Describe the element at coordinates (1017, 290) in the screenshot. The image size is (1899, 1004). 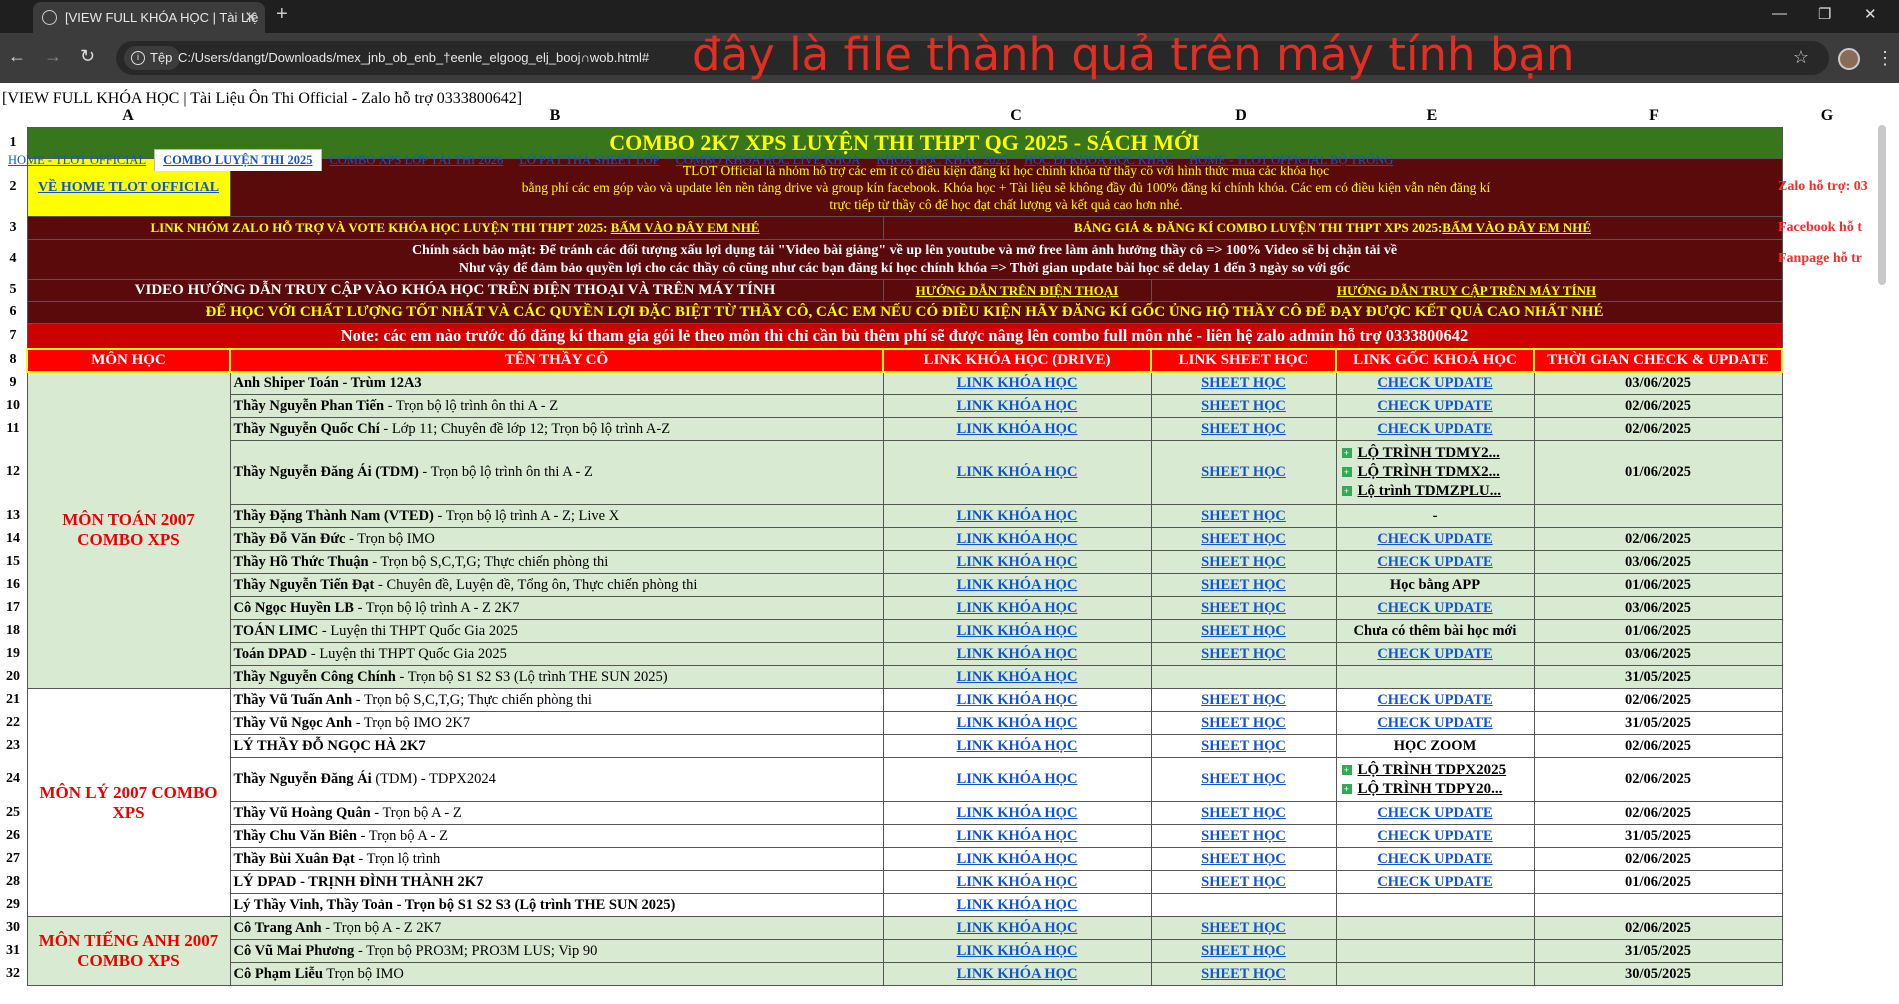
I see `guide-phone-link: HƯỚNG DẪN TRÊN ĐIỆN THOẠI` at that location.